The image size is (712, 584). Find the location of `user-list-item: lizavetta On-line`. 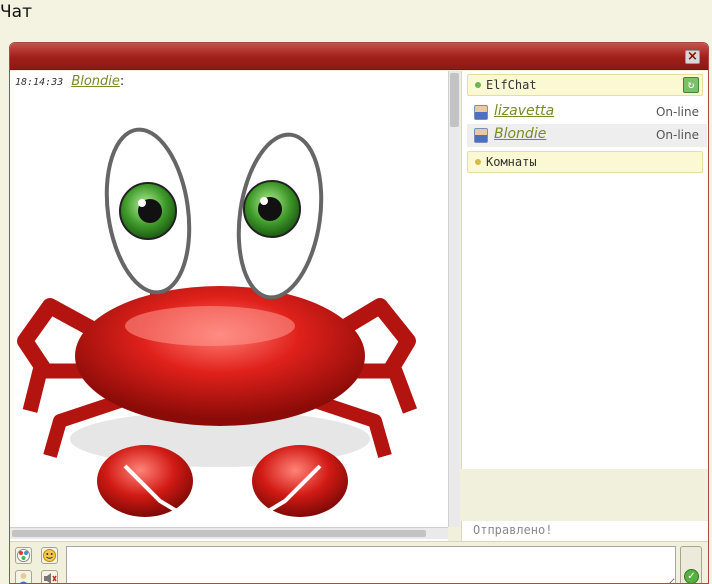

user-list-item: lizavetta On-line is located at coordinates (587, 112).